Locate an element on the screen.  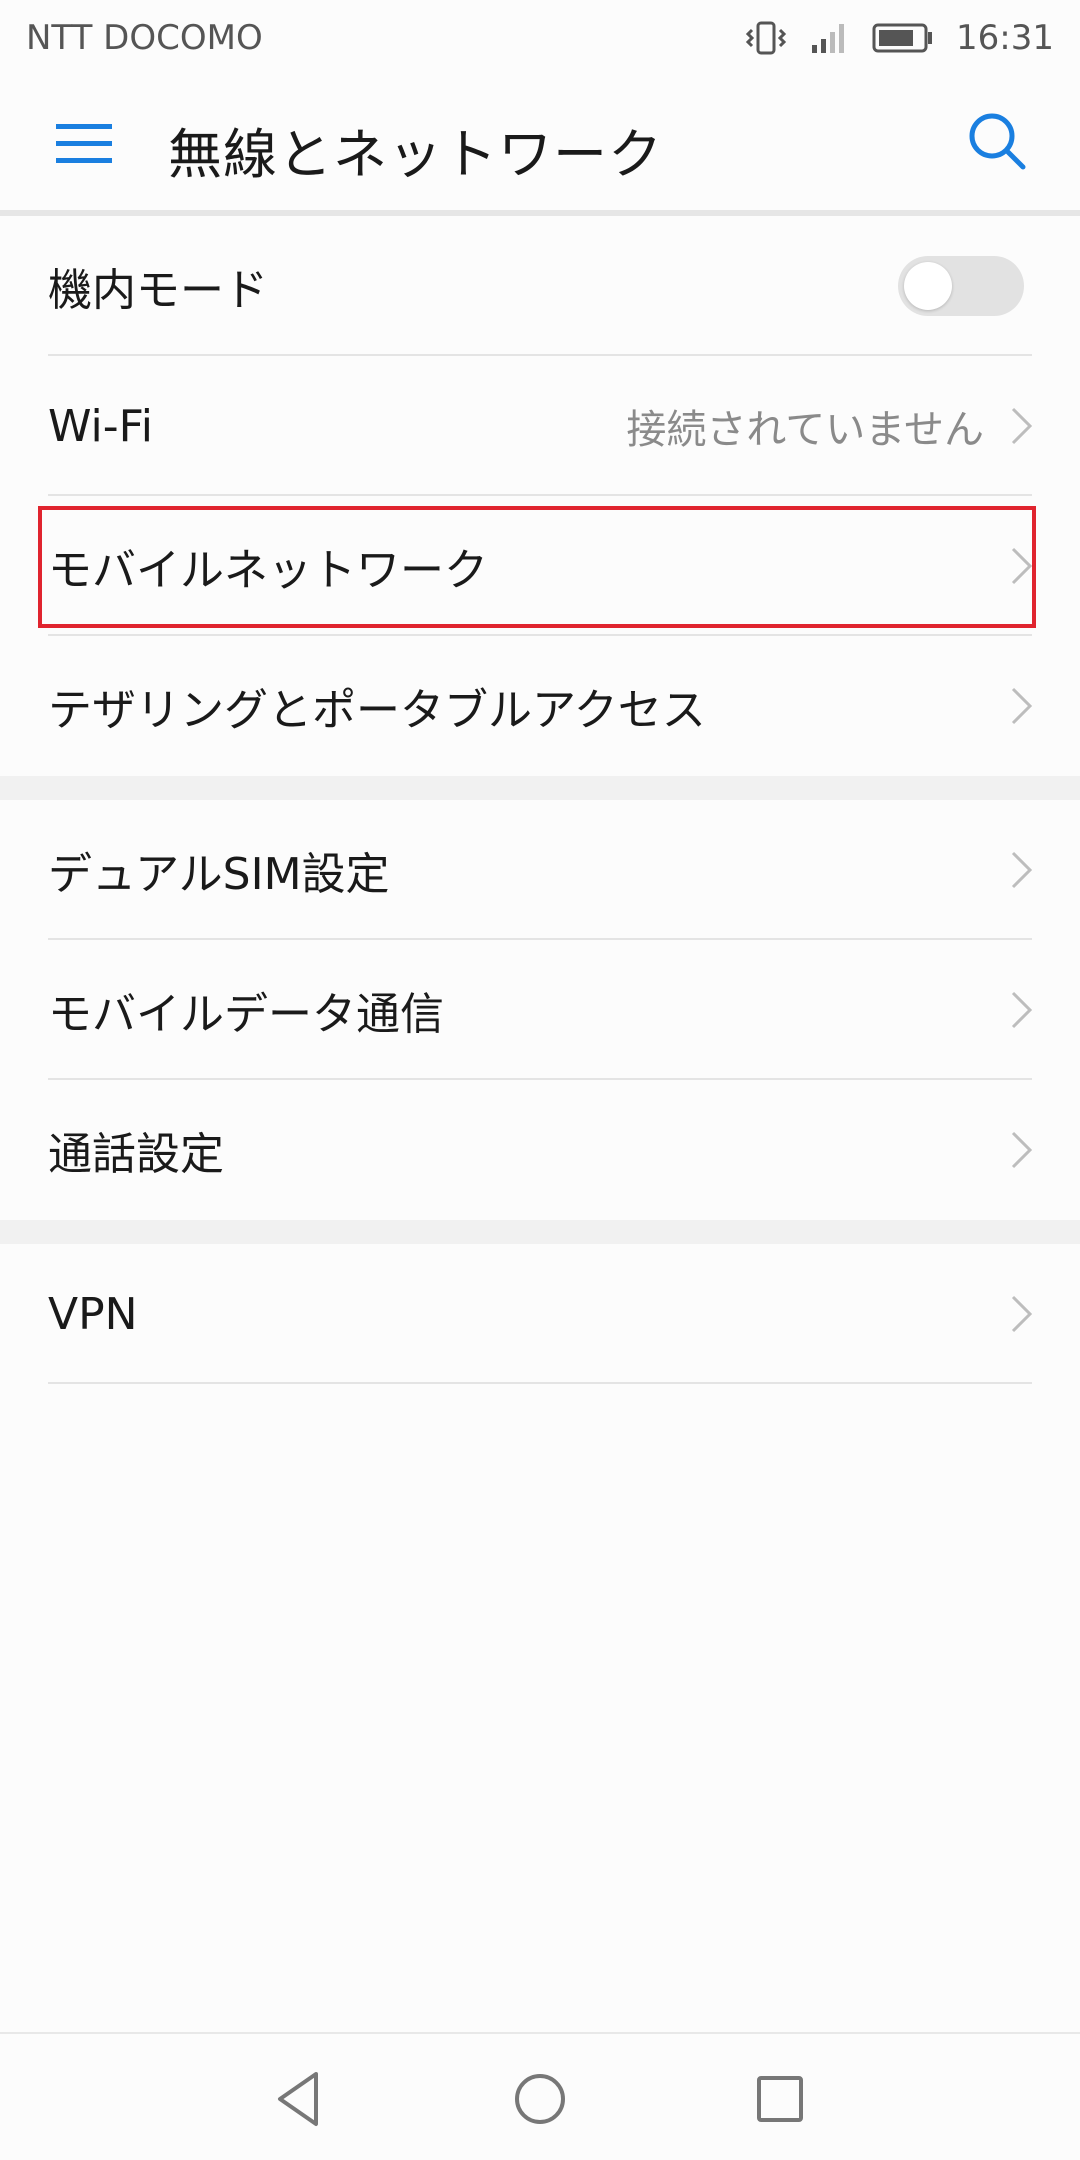
settings-section-3: VPN is located at coordinates (540, 1314).